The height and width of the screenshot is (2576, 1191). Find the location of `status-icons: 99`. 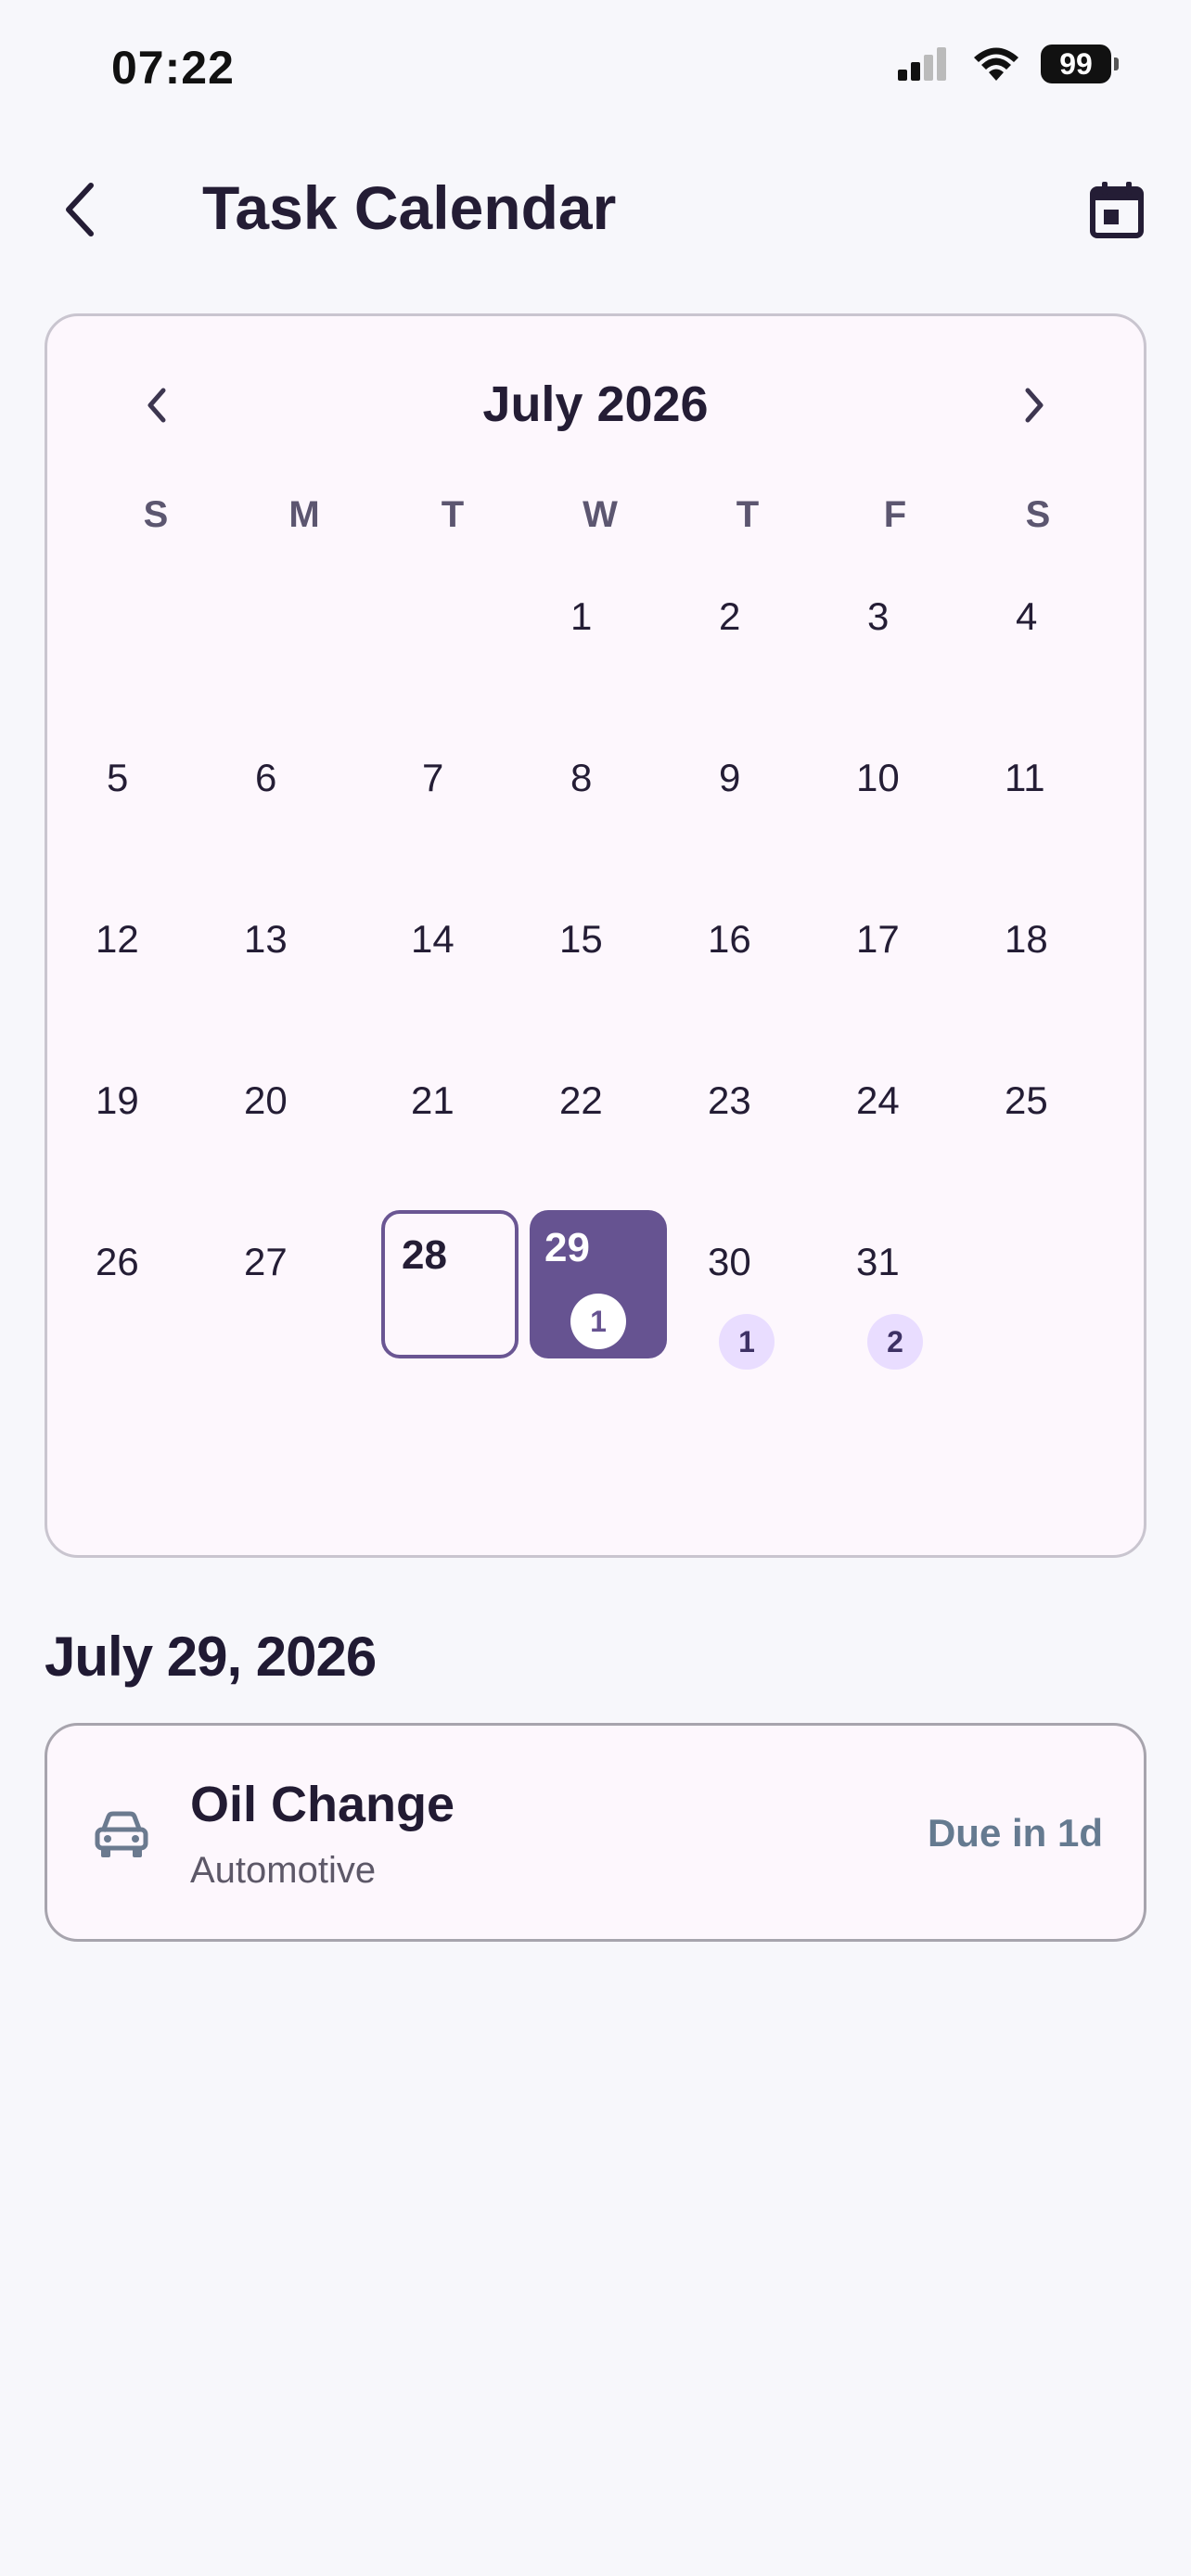

status-icons: 99 is located at coordinates (1007, 64).